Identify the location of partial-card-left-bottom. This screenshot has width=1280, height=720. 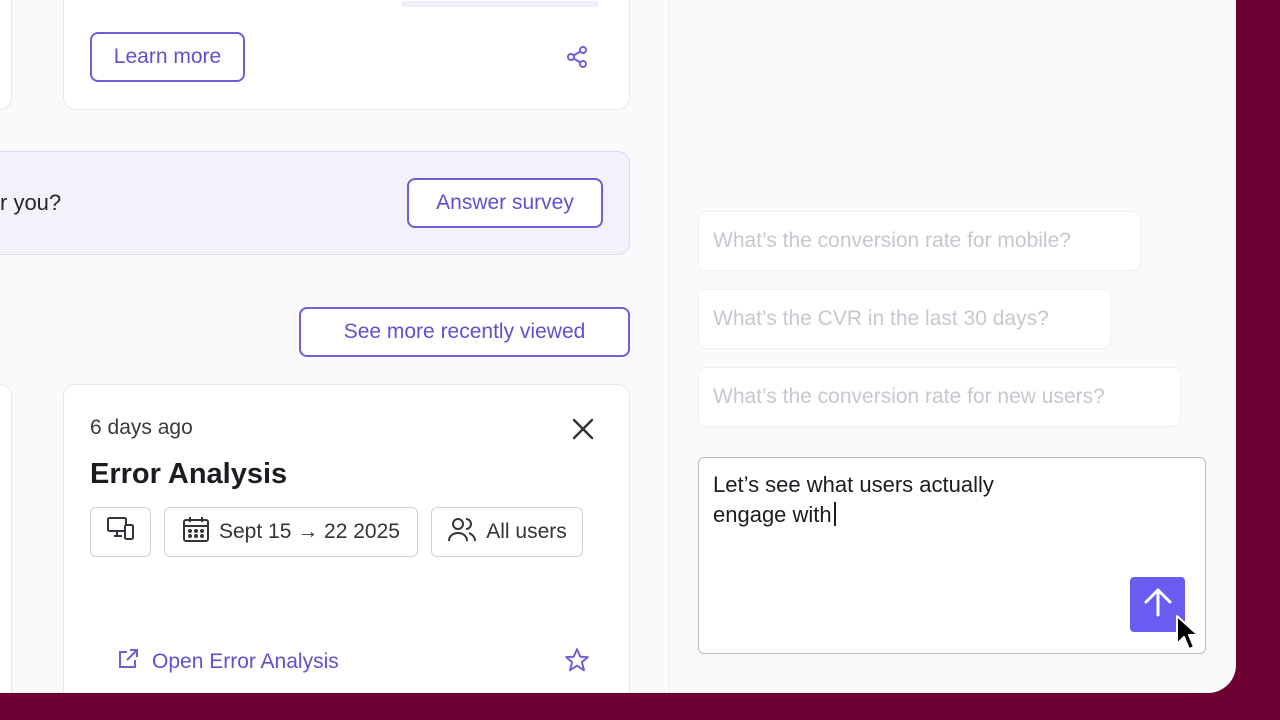
(6, 538).